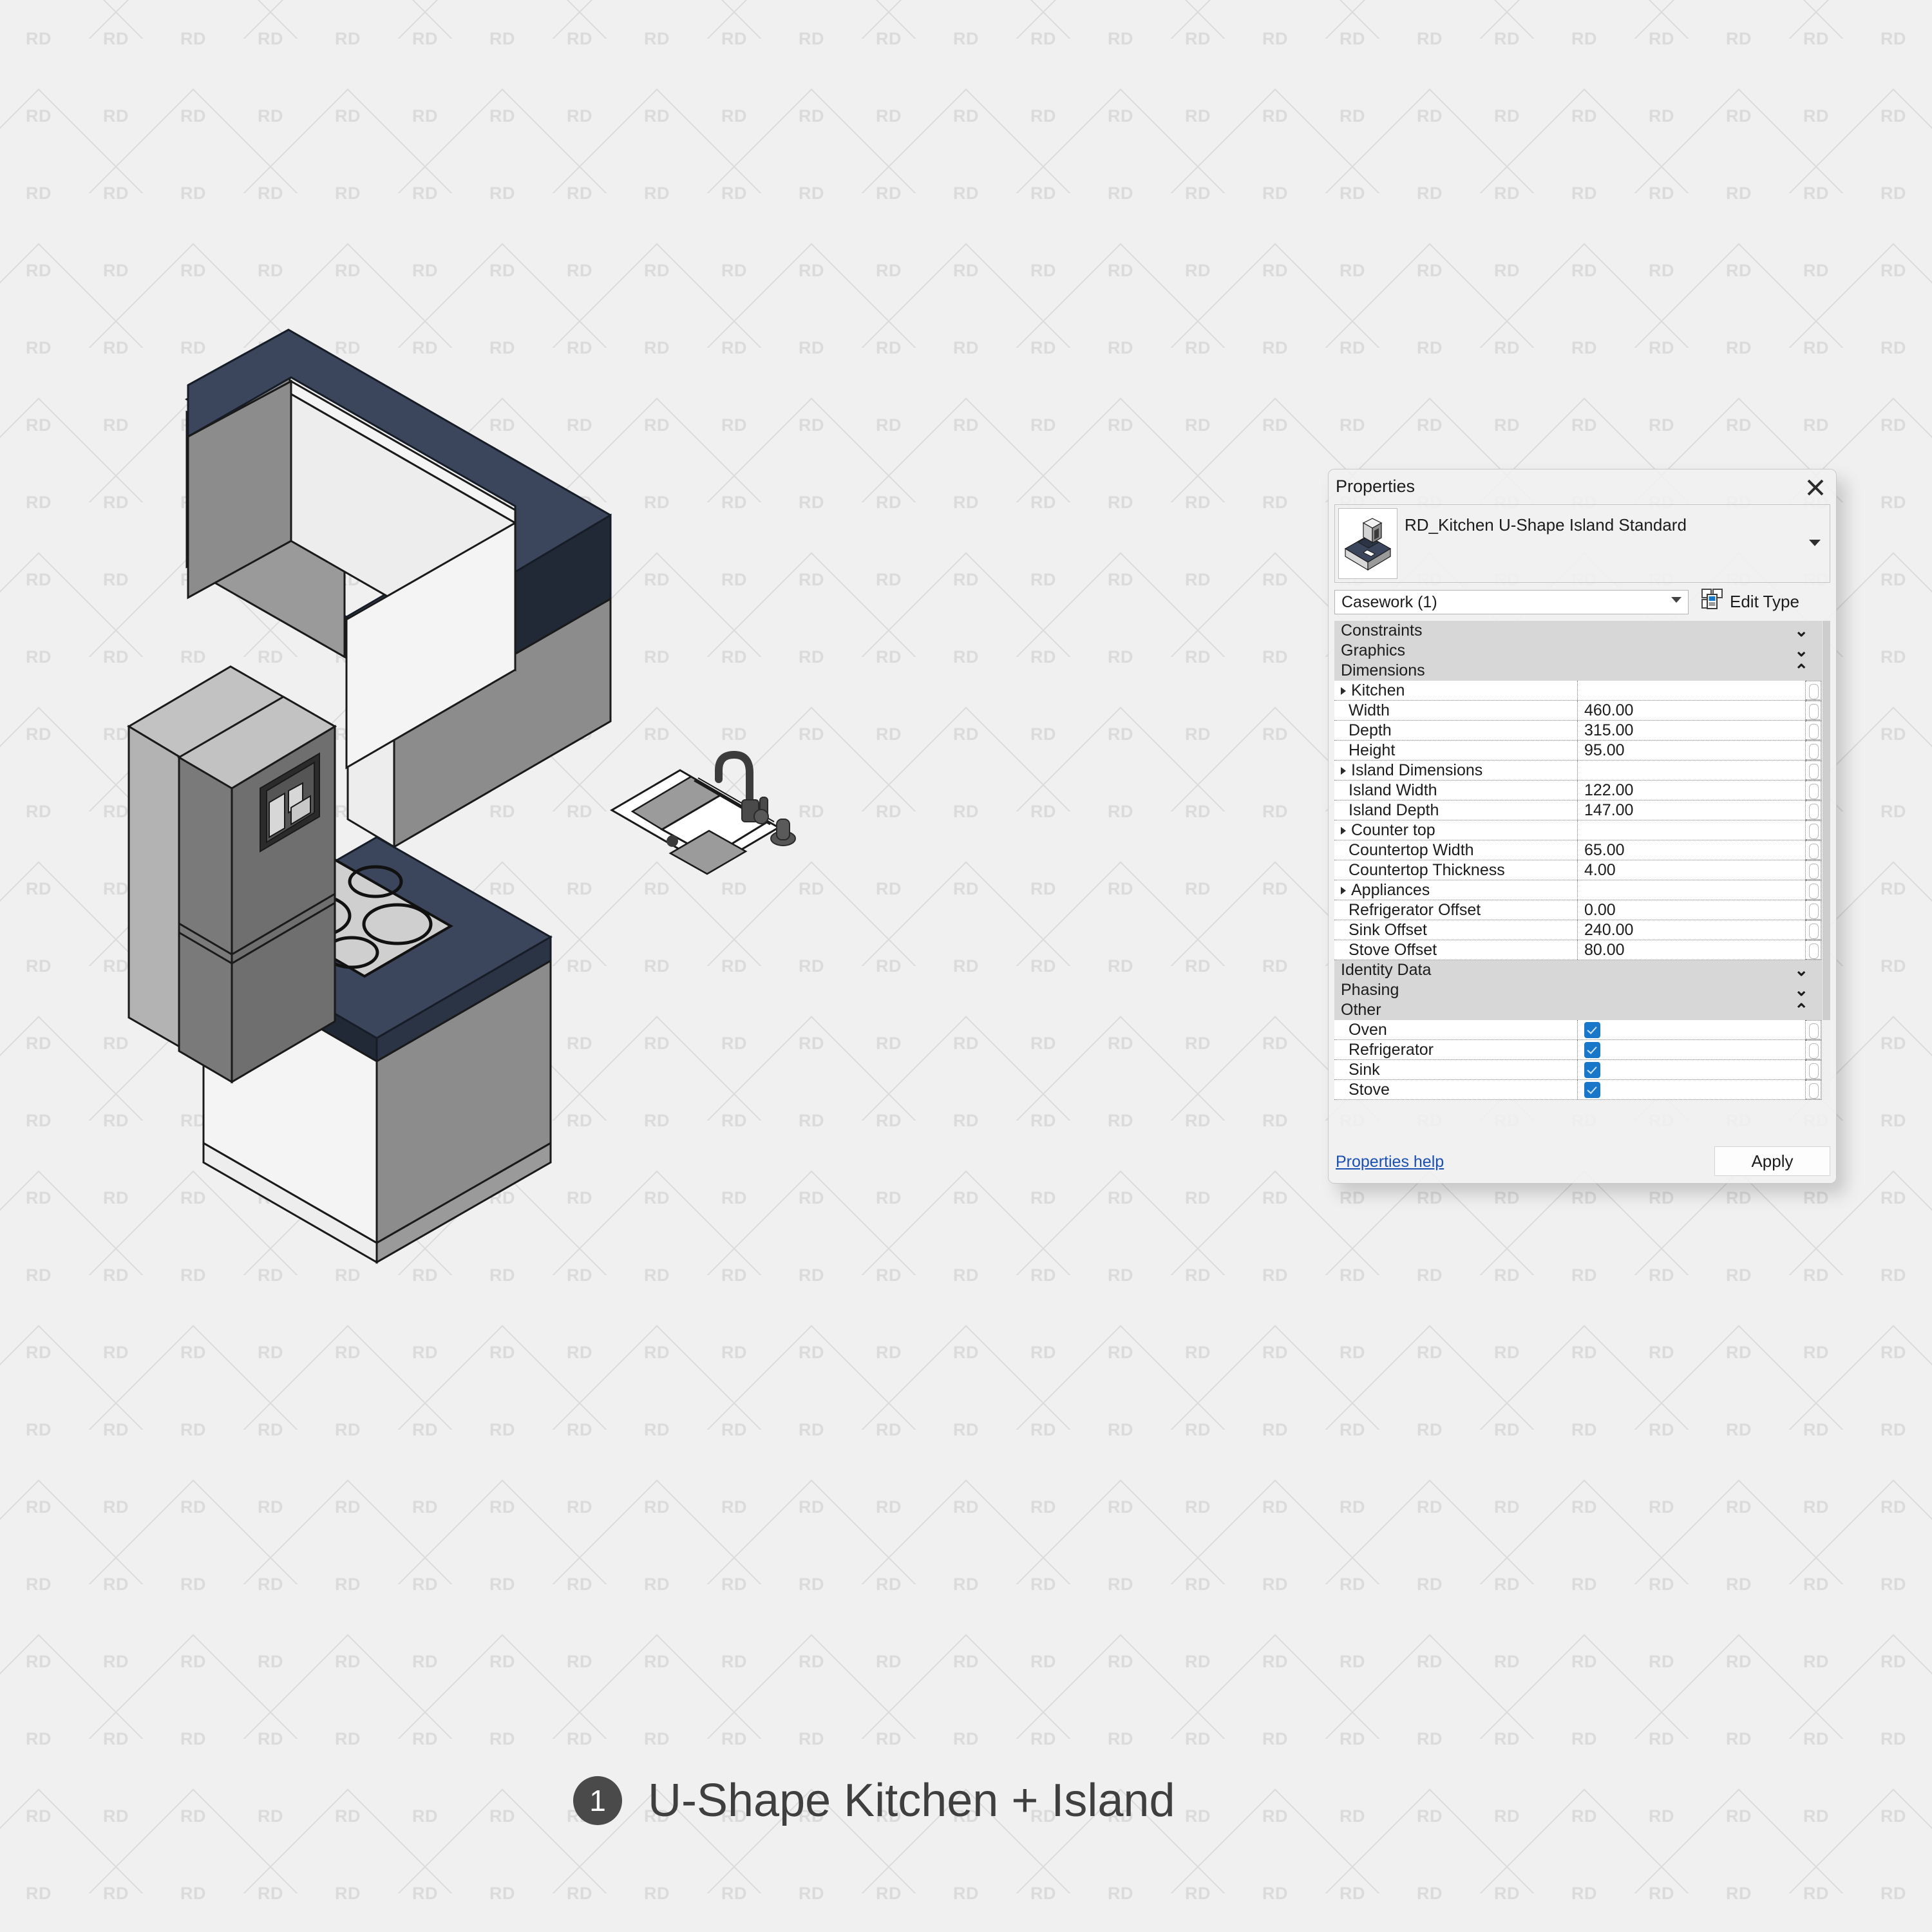  I want to click on property-value: 460.00, so click(1692, 711).